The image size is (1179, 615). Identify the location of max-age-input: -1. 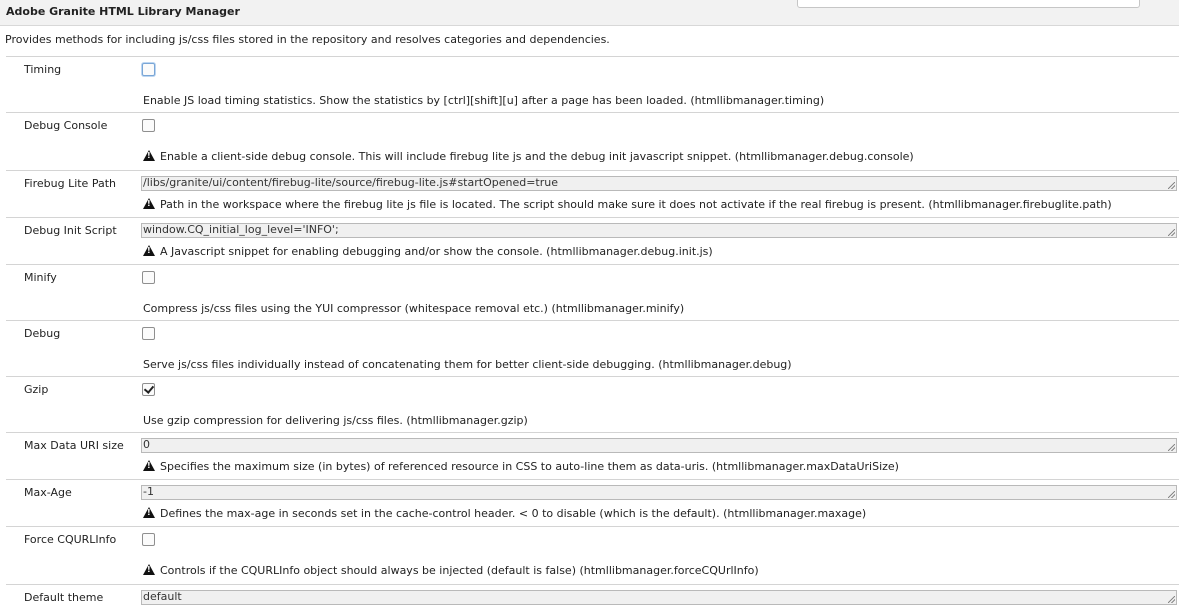
(659, 492).